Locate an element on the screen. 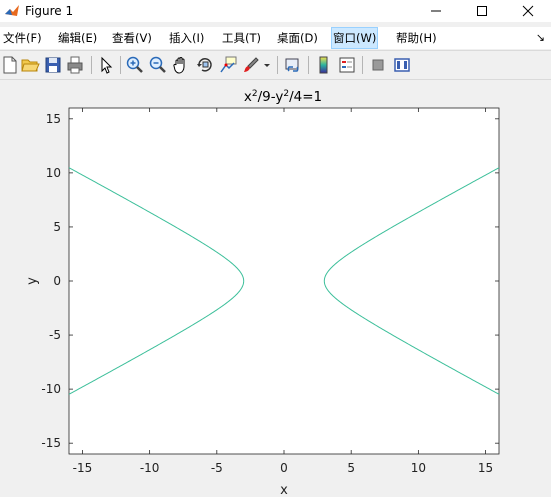  maximize-button is located at coordinates (482, 11).